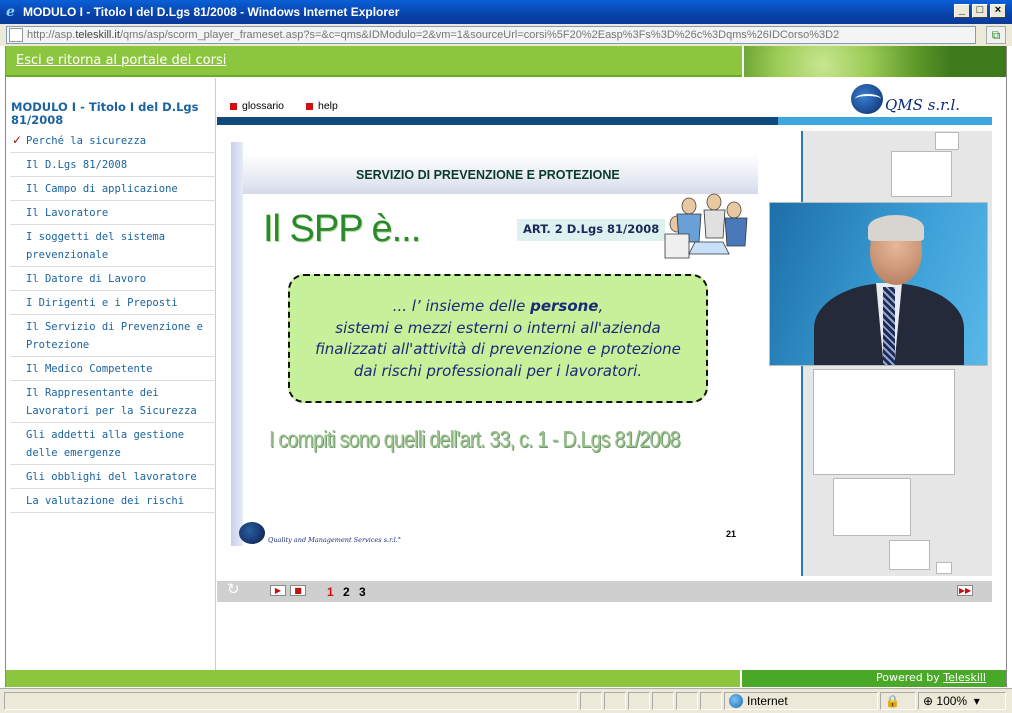  Describe the element at coordinates (113, 477) in the screenshot. I see `lesson-item: Gli obblighi del lavoratore` at that location.